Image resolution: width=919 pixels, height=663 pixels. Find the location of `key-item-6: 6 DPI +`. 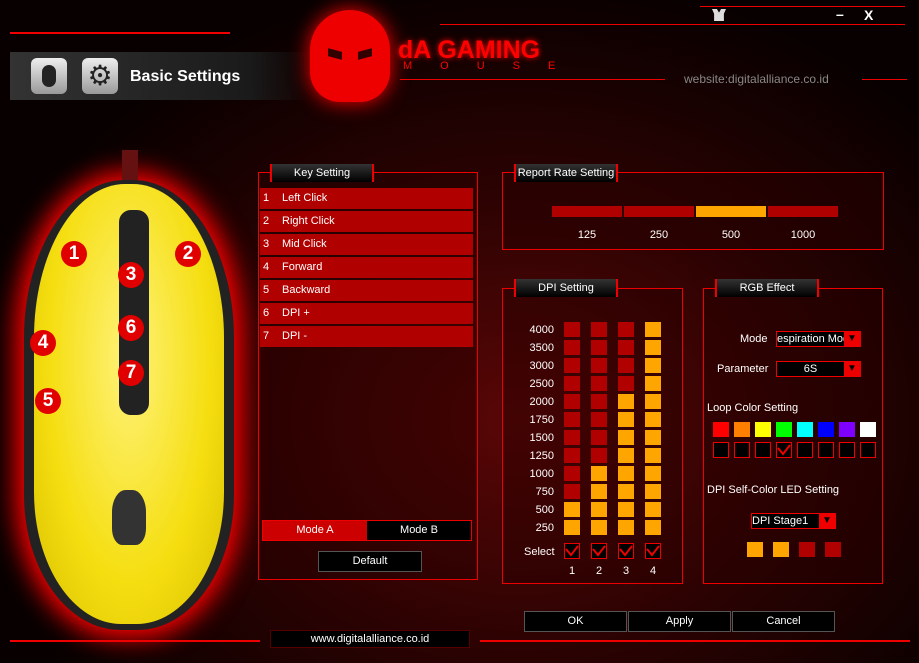

key-item-6: 6 DPI + is located at coordinates (366, 313).